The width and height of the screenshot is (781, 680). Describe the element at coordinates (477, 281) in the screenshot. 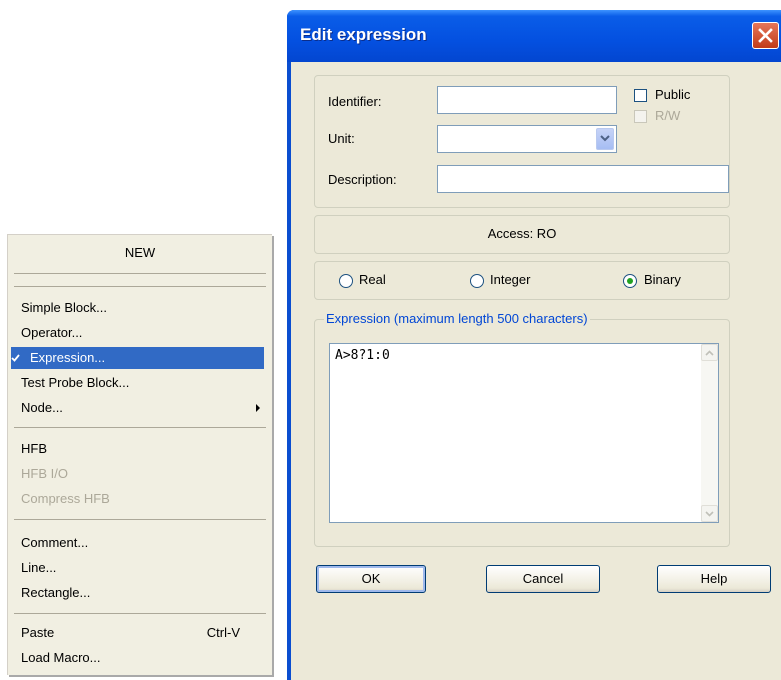

I see `integer-radio` at that location.